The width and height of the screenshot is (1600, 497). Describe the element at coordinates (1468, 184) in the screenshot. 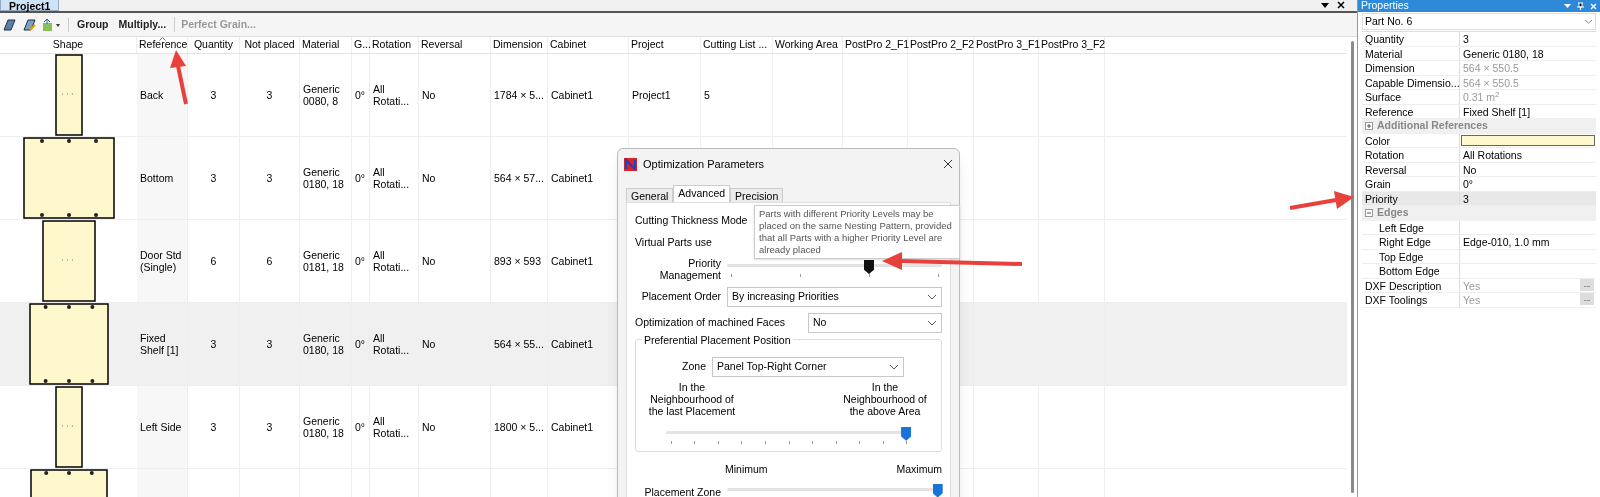

I see `property-value: 0°` at that location.